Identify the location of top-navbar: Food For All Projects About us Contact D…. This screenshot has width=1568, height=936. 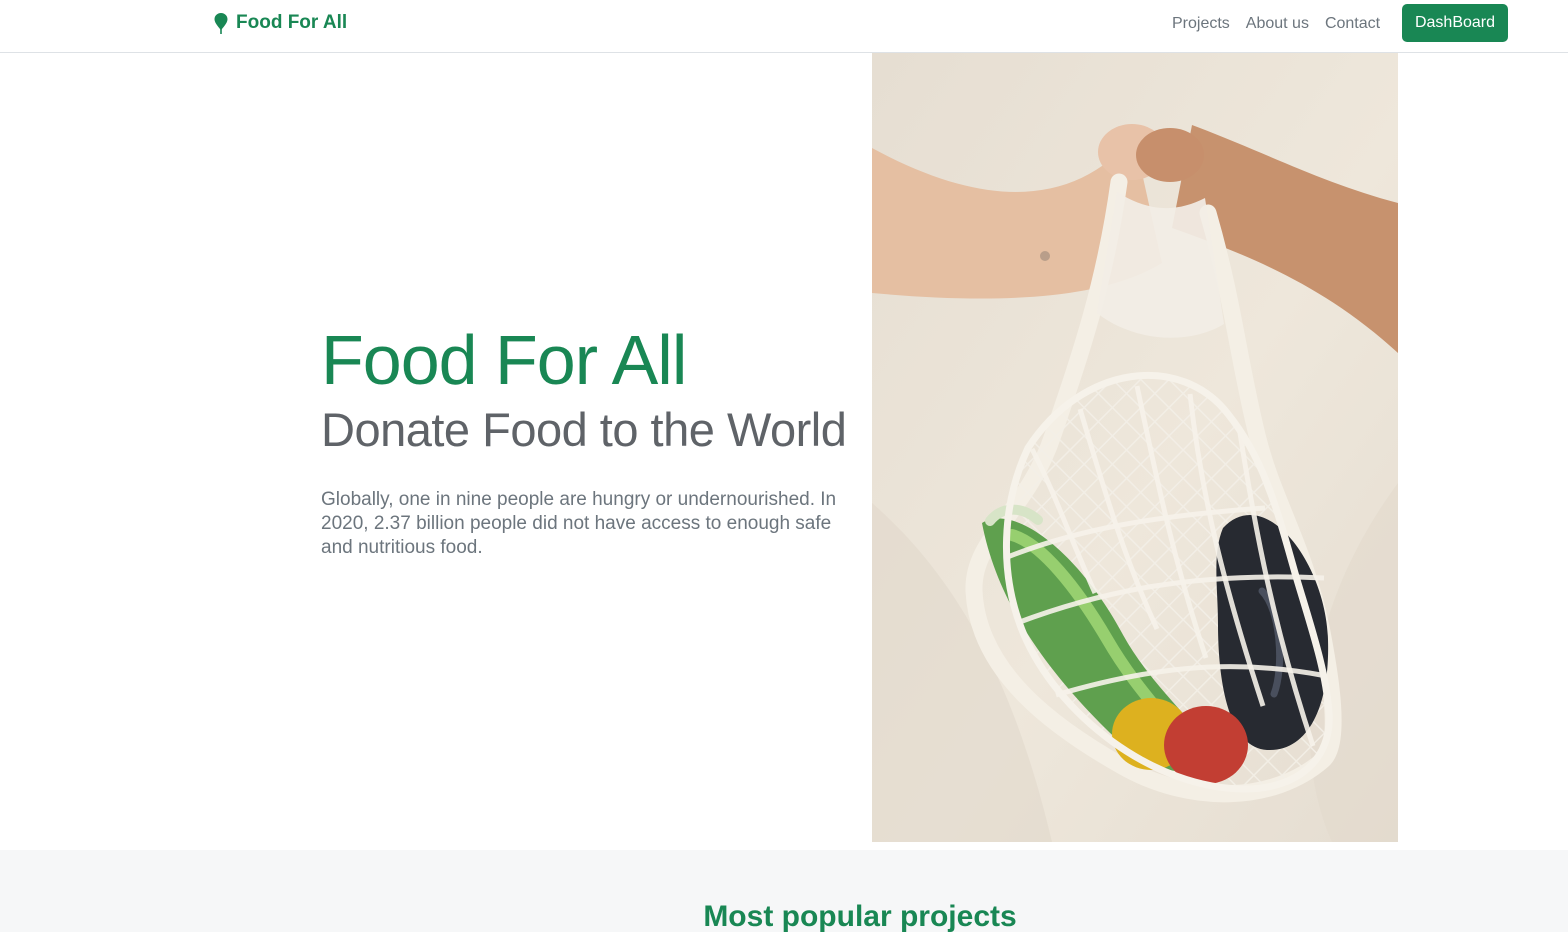
(784, 26).